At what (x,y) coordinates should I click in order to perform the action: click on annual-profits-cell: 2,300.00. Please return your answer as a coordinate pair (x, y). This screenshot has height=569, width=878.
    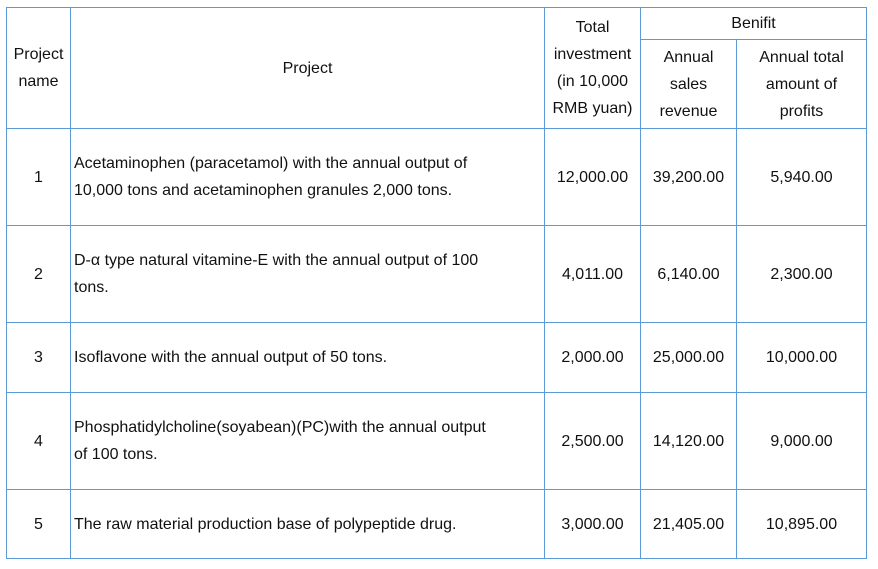
    Looking at the image, I should click on (801, 274).